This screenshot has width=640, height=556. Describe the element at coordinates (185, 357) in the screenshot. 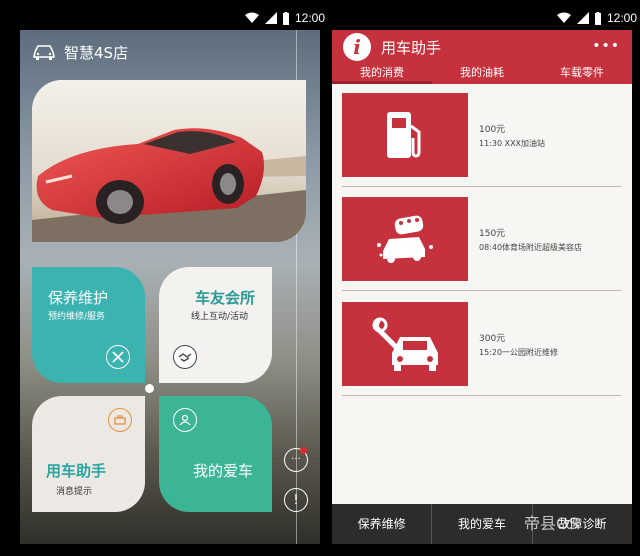

I see `handshake-icon` at that location.